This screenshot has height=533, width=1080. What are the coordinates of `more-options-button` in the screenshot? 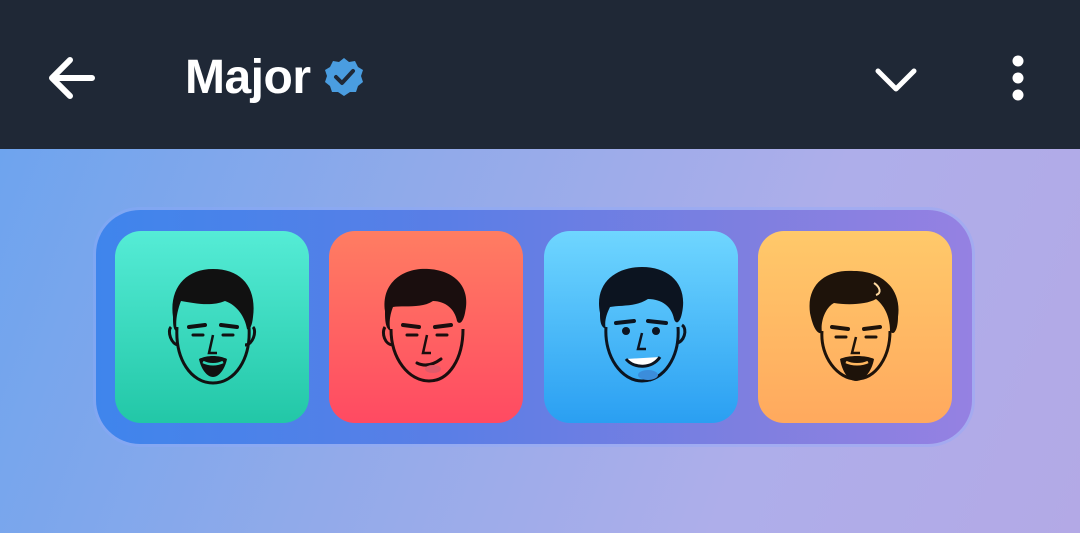 It's located at (1018, 80).